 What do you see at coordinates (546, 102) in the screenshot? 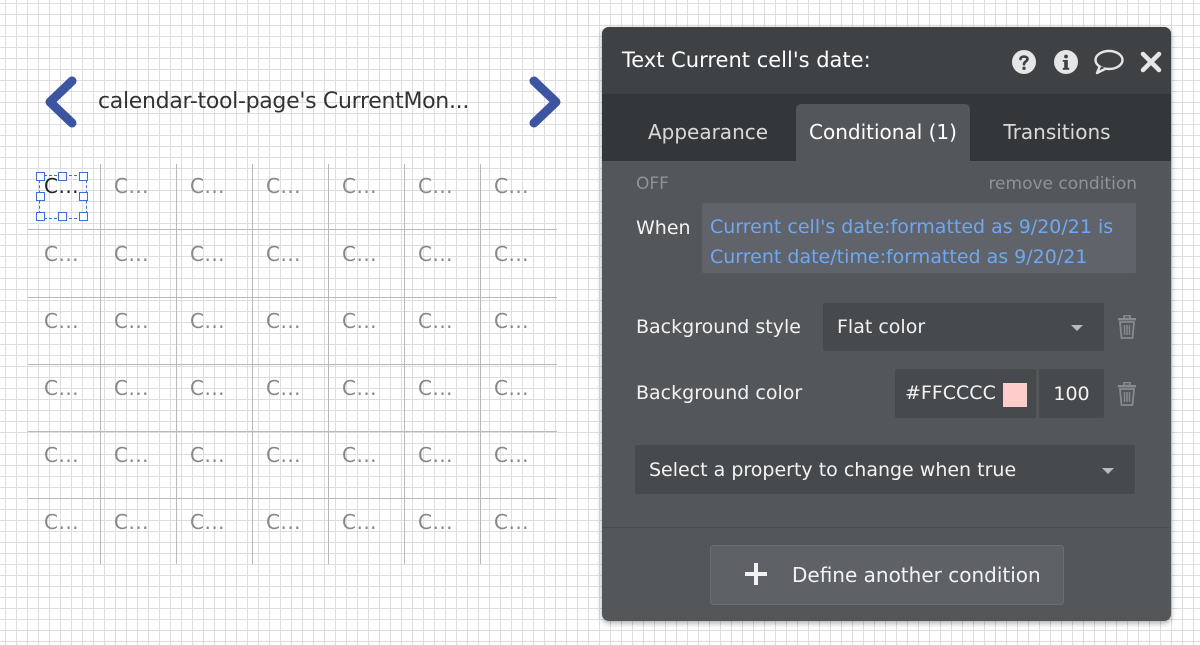
I see `next-month-icon` at bounding box center [546, 102].